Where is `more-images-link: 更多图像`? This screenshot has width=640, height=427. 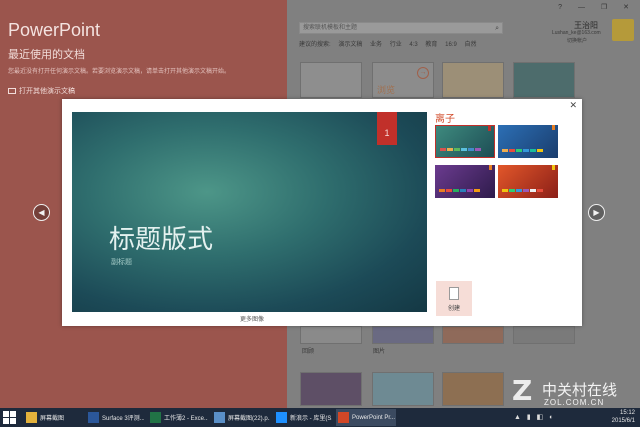
more-images-link: 更多图像 is located at coordinates (252, 318).